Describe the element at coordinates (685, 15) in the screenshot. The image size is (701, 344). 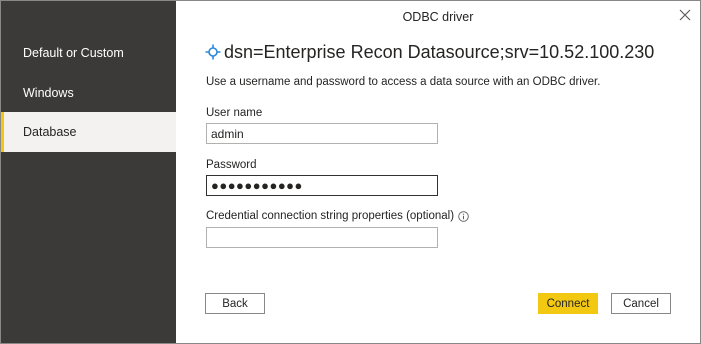
I see `close-icon` at that location.